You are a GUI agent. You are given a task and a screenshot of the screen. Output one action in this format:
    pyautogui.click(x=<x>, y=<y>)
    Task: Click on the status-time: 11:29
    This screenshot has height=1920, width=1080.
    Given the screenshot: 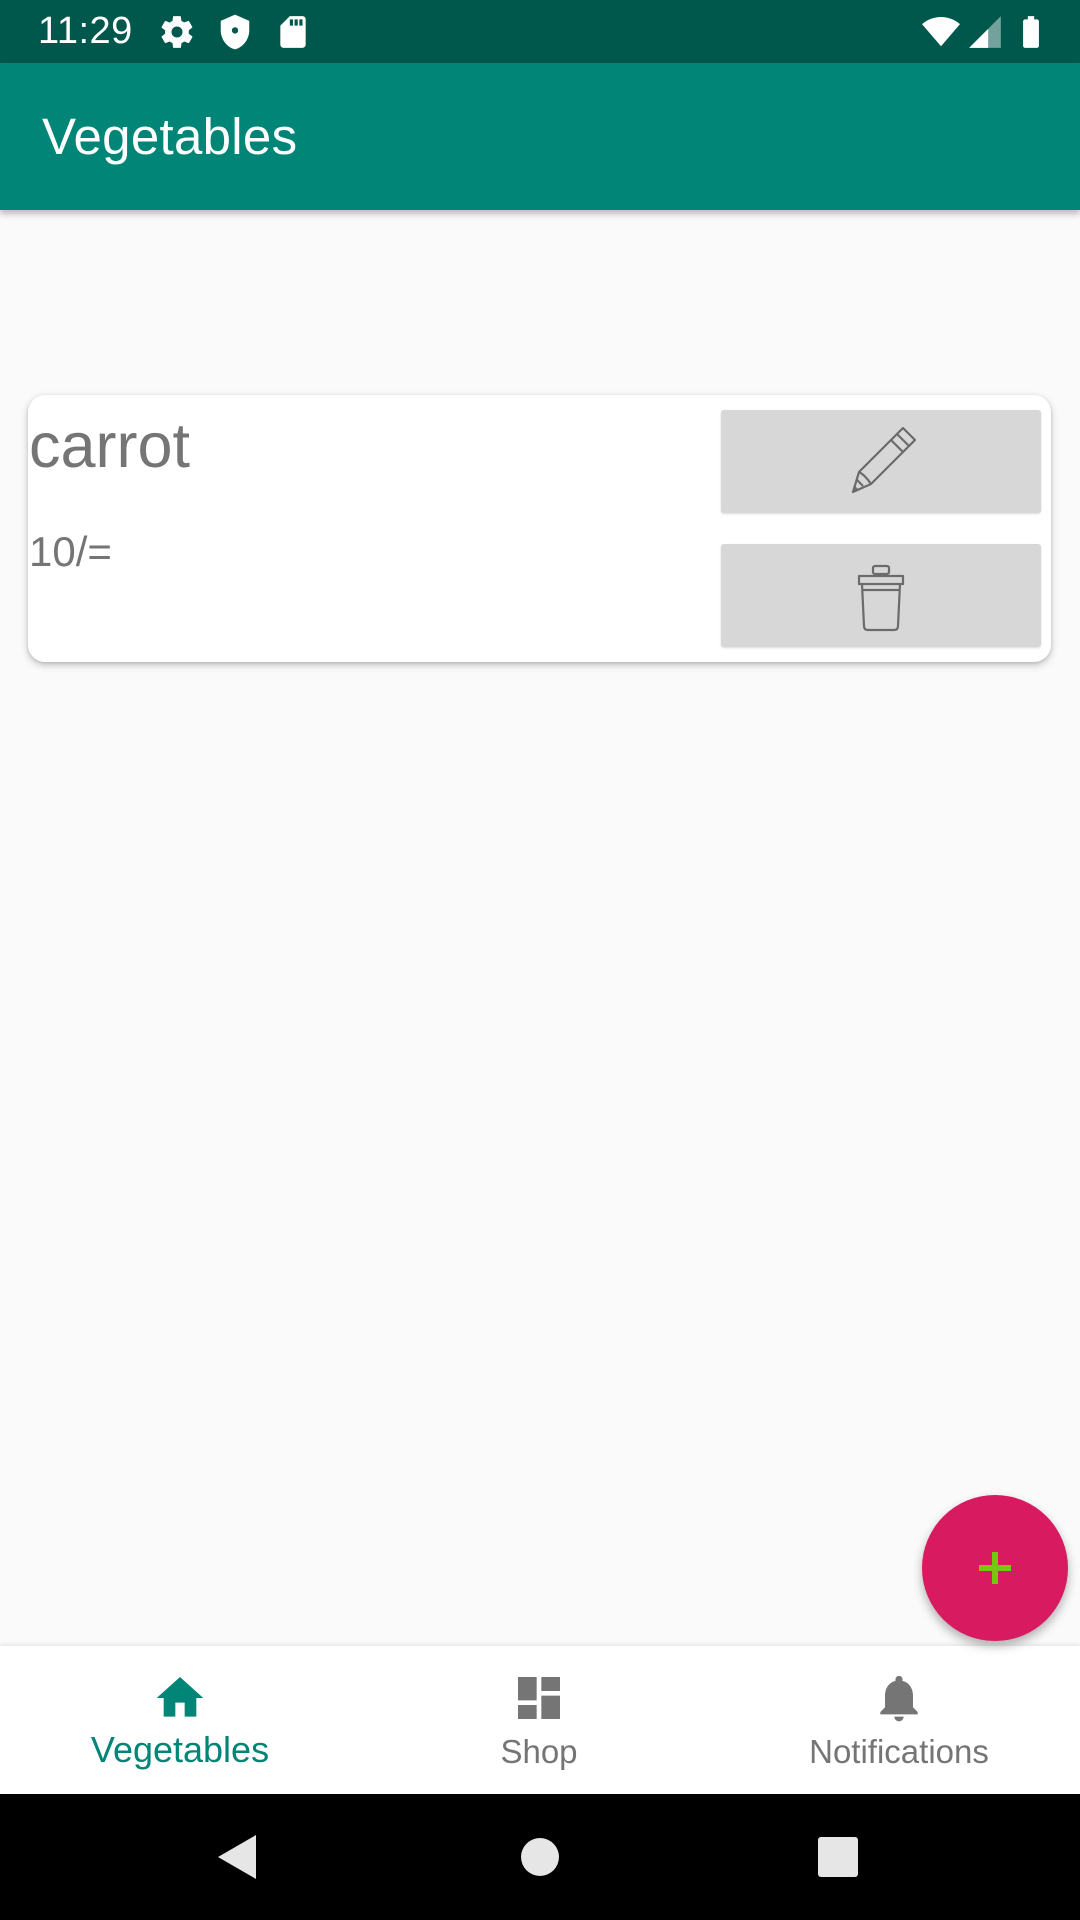 What is the action you would take?
    pyautogui.click(x=85, y=31)
    